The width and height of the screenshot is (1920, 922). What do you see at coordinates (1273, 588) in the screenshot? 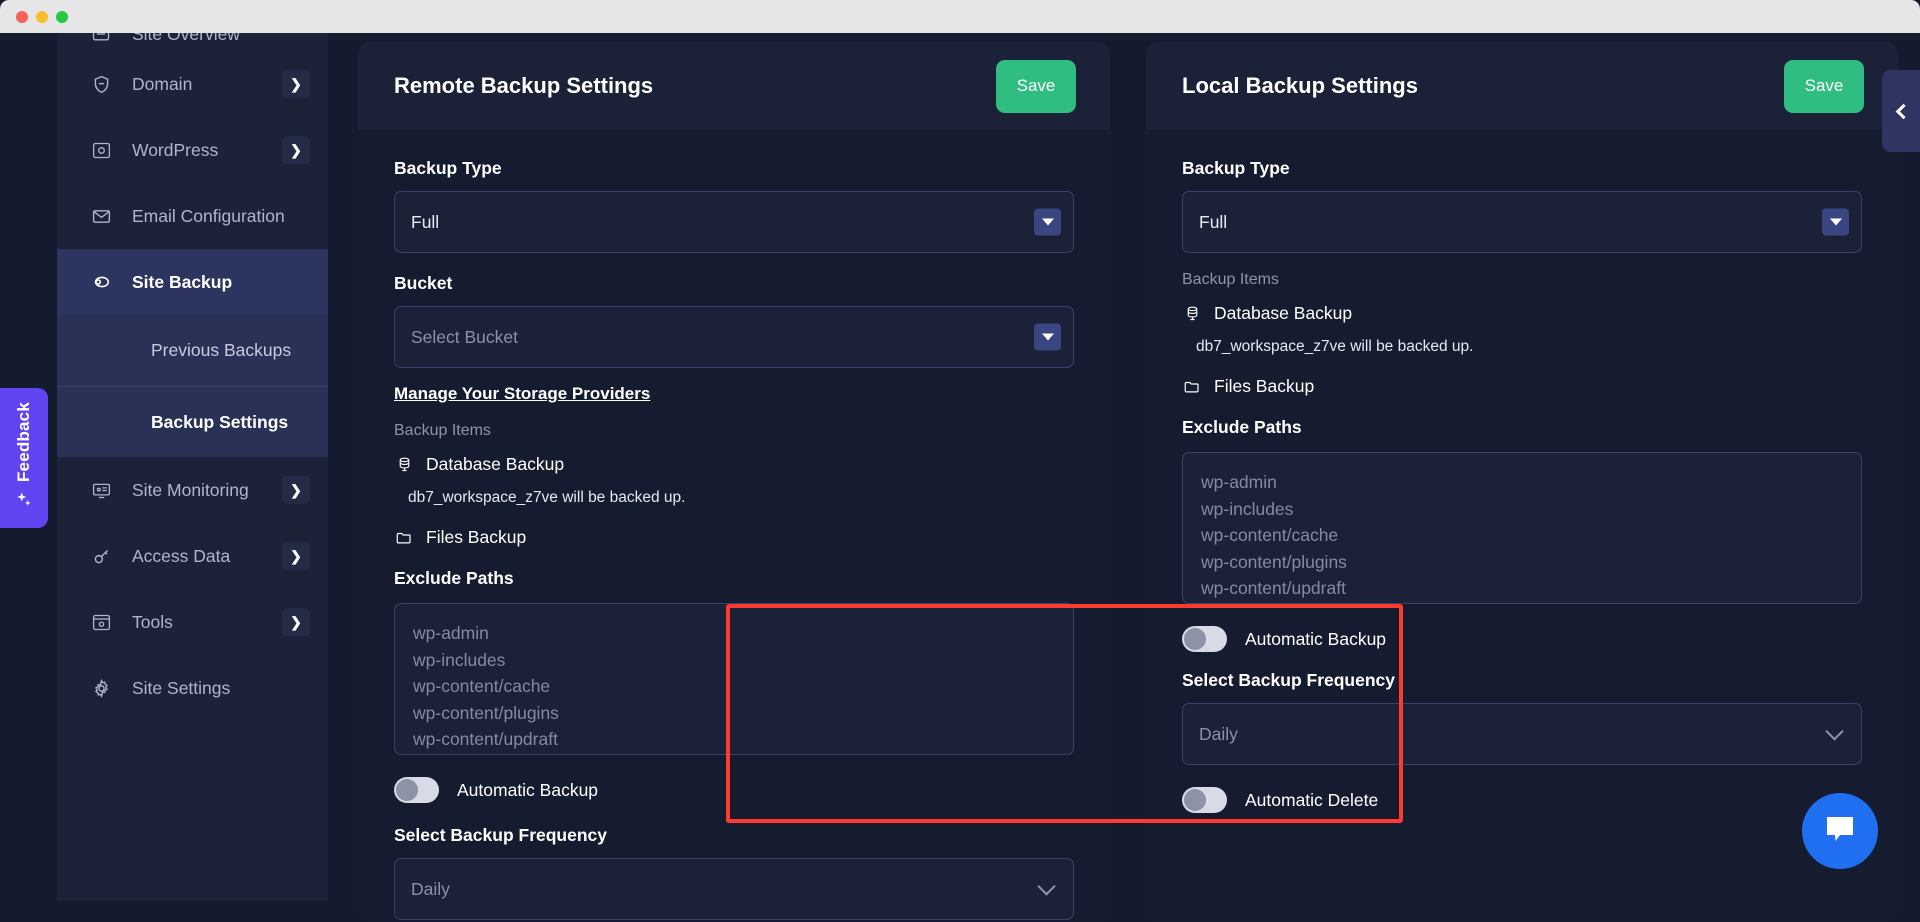
I see `local-exclude-path-line: wp-content/updraft` at bounding box center [1273, 588].